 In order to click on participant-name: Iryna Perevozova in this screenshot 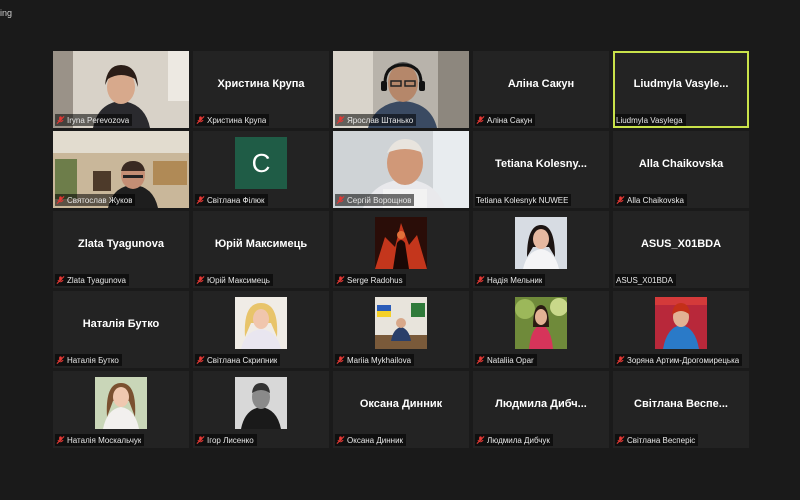, I will do `click(98, 120)`.